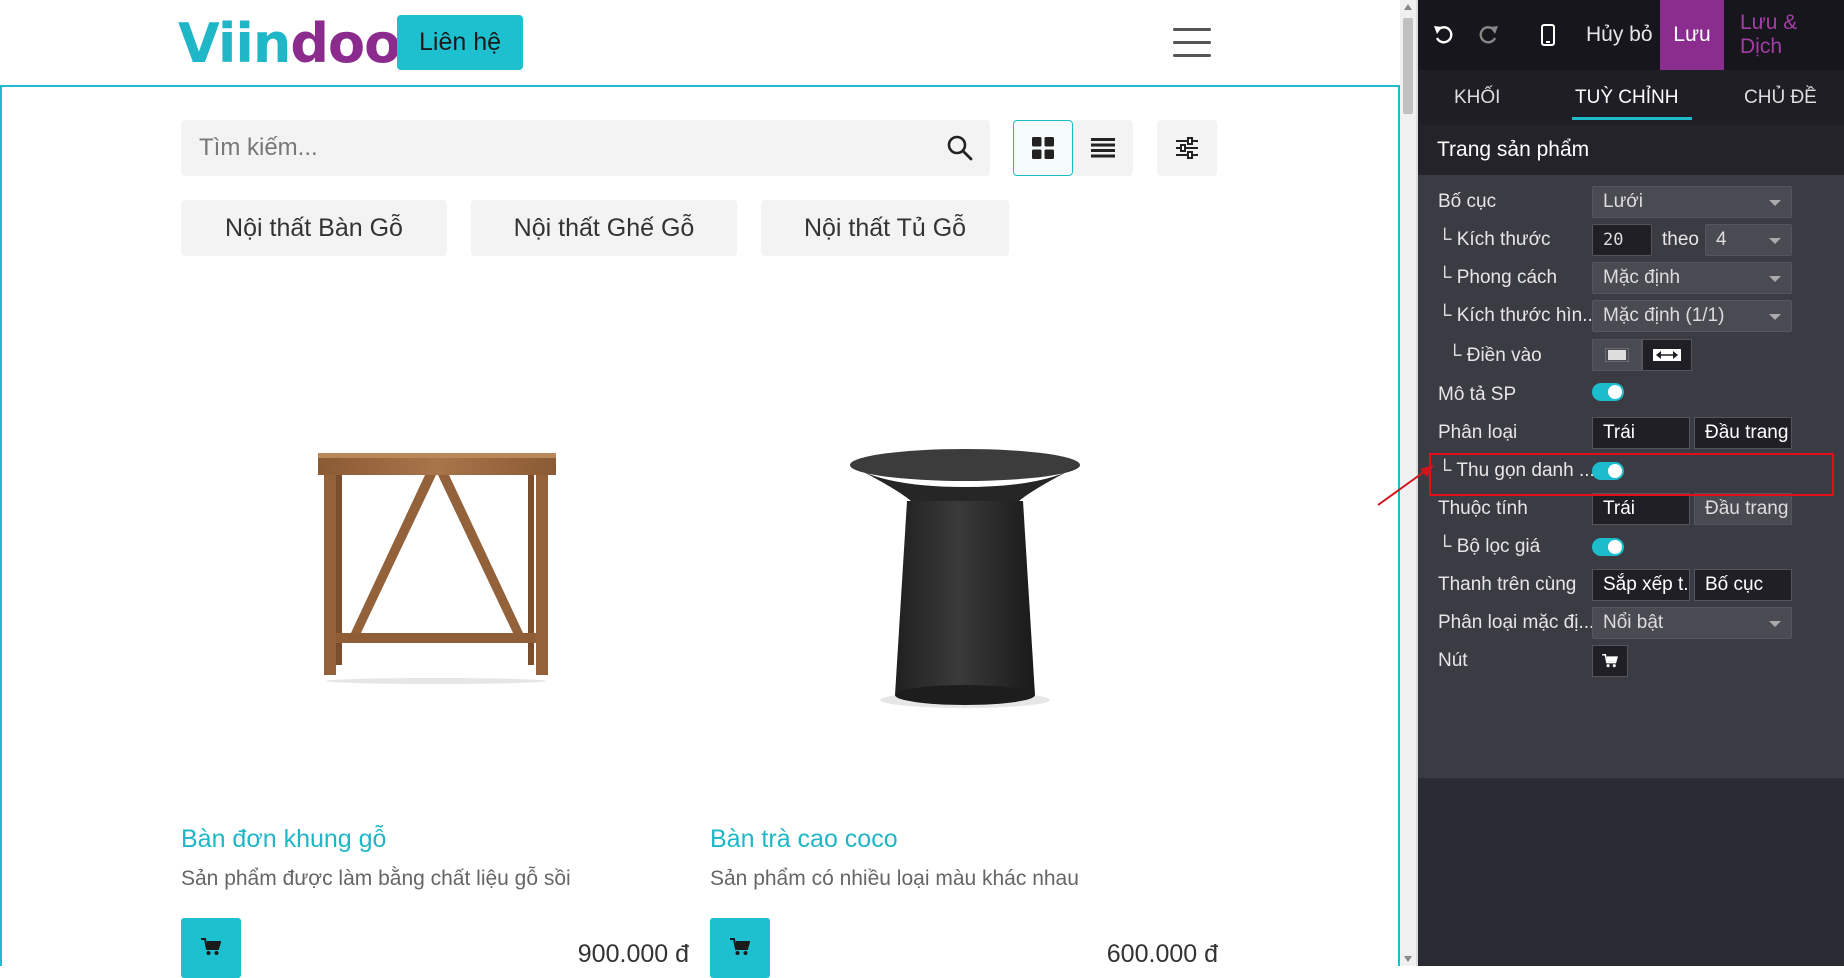 Image resolution: width=1844 pixels, height=978 pixels. I want to click on layout-value: Lưới, so click(1623, 201).